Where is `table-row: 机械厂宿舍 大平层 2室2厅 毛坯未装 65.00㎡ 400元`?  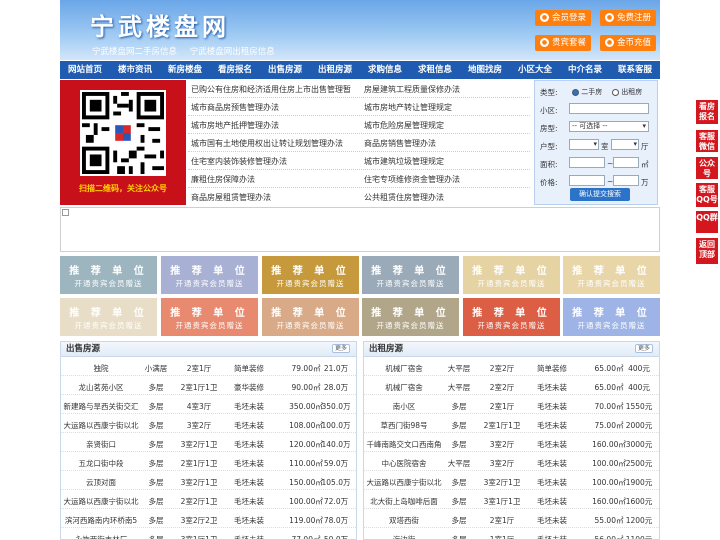 table-row: 机械厂宿舍 大平层 2室2厅 毛坯未装 65.00㎡ 400元 is located at coordinates (511, 385).